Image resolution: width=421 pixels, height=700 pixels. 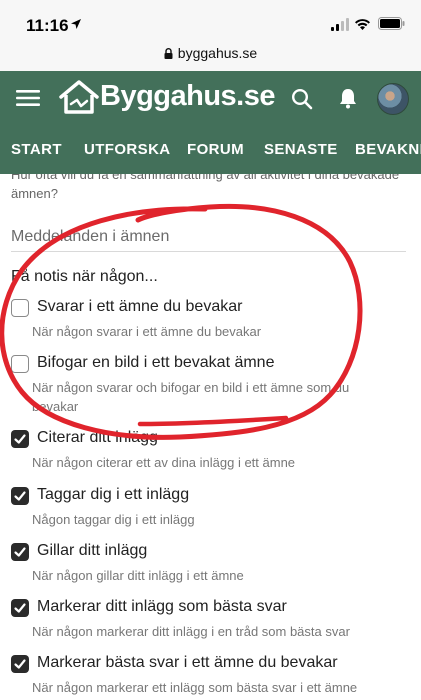 I want to click on option-description: Någon taggar dig i ett inlägg, so click(x=113, y=519).